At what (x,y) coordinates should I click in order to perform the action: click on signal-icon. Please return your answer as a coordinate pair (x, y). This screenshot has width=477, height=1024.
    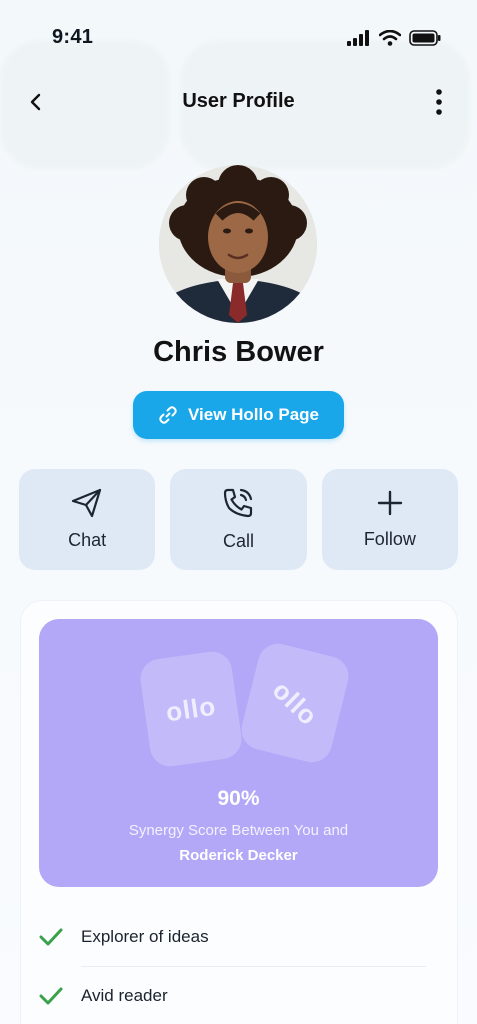
    Looking at the image, I should click on (358, 38).